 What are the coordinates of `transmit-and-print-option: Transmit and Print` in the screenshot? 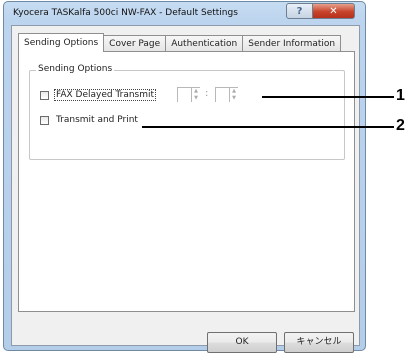 It's located at (89, 120).